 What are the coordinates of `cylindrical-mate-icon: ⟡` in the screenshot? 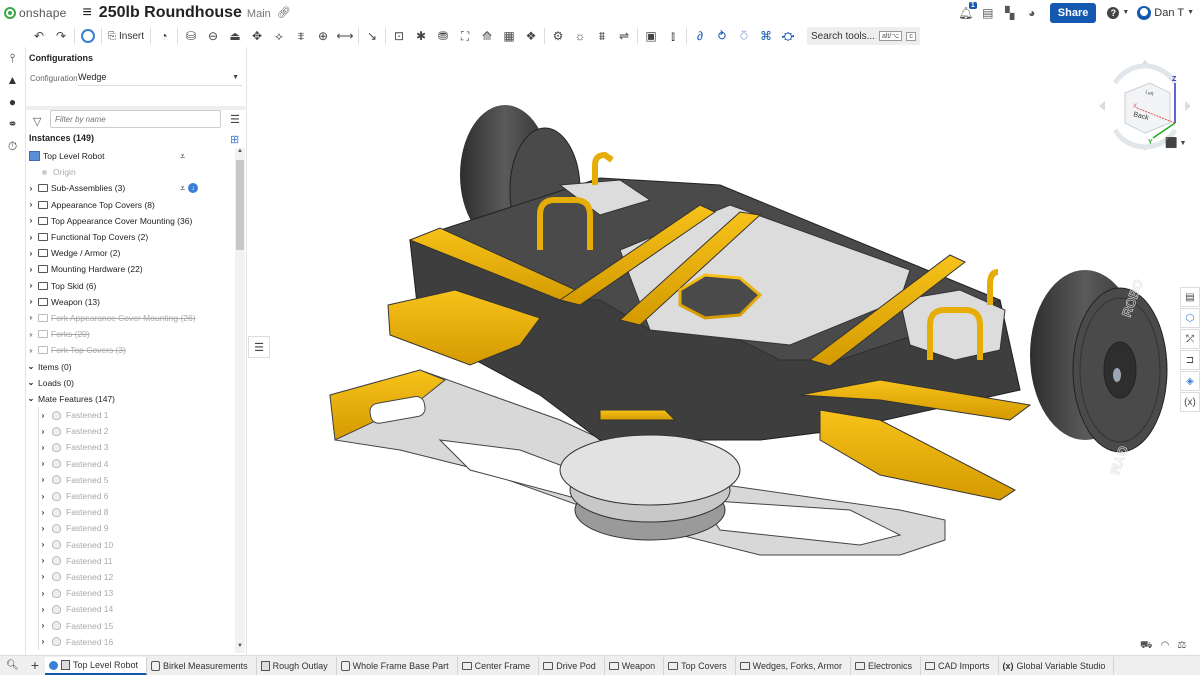 It's located at (279, 36).